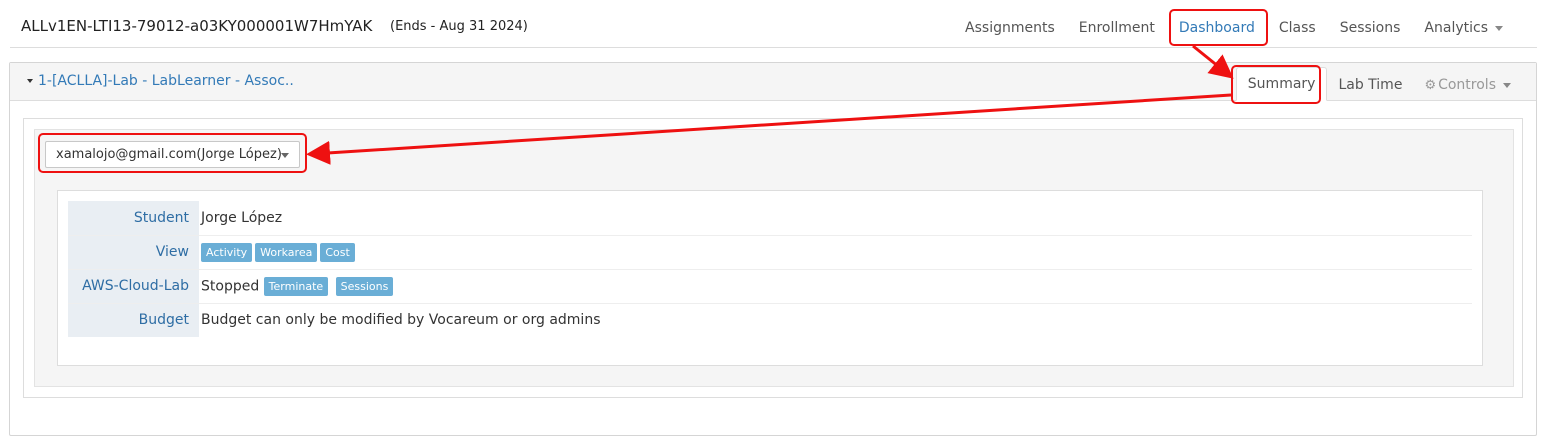 The image size is (1553, 448). Describe the element at coordinates (337, 252) in the screenshot. I see `cost-button: Cost` at that location.